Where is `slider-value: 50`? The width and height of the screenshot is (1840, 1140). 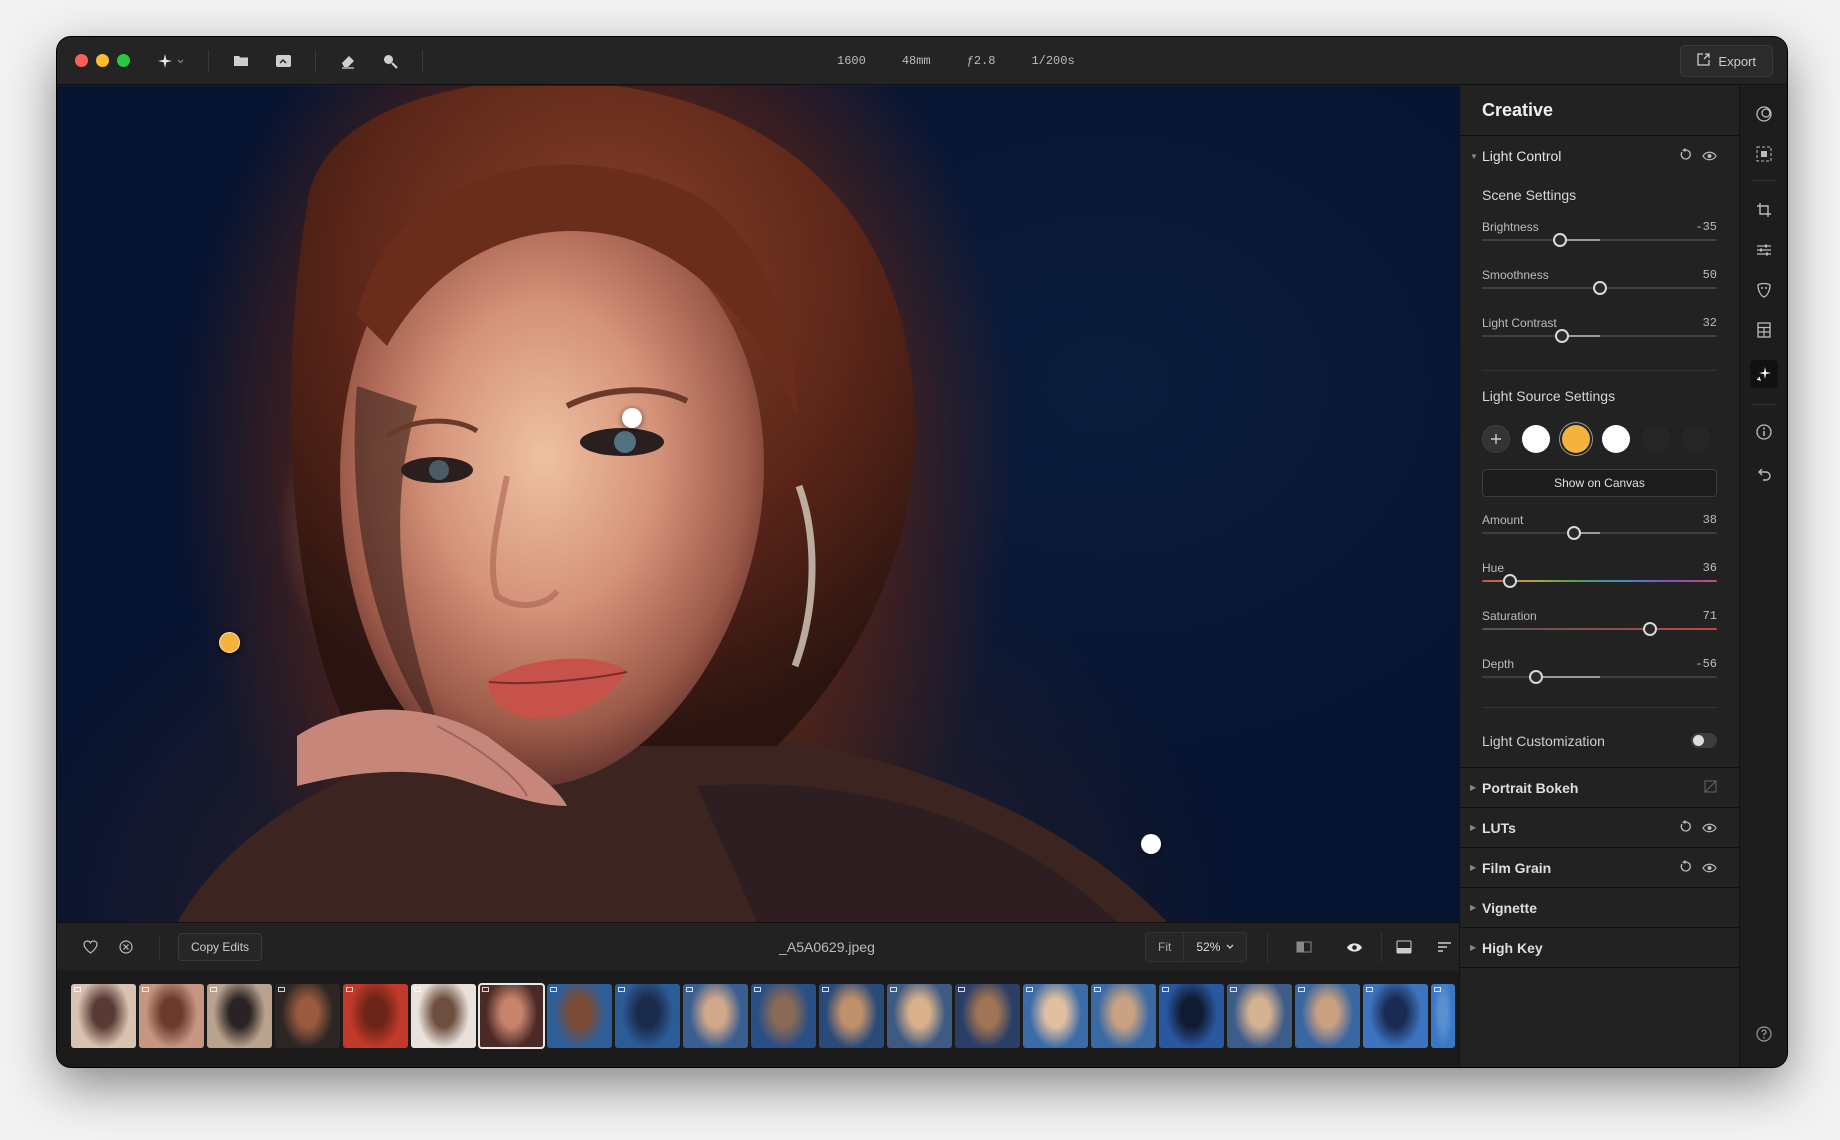
slider-value: 50 is located at coordinates (1710, 275).